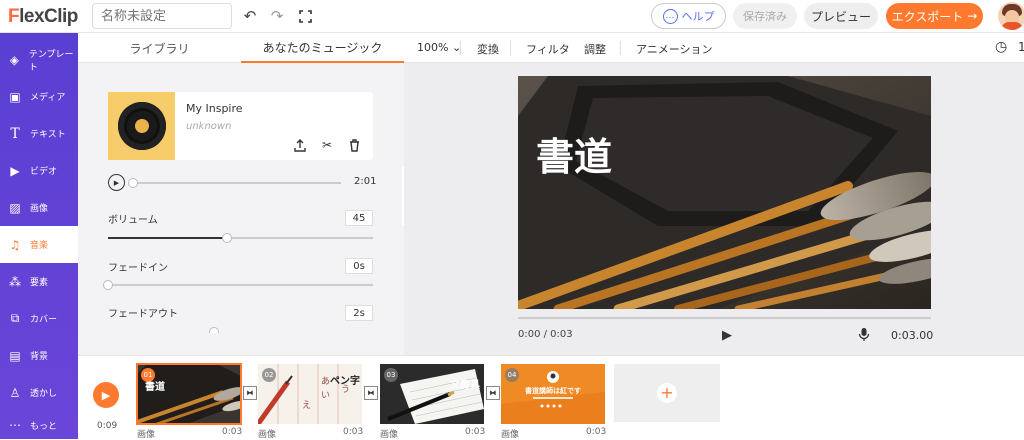 The width and height of the screenshot is (1024, 440). I want to click on sidebar-item-elements: ⁂ 要素, so click(39, 281).